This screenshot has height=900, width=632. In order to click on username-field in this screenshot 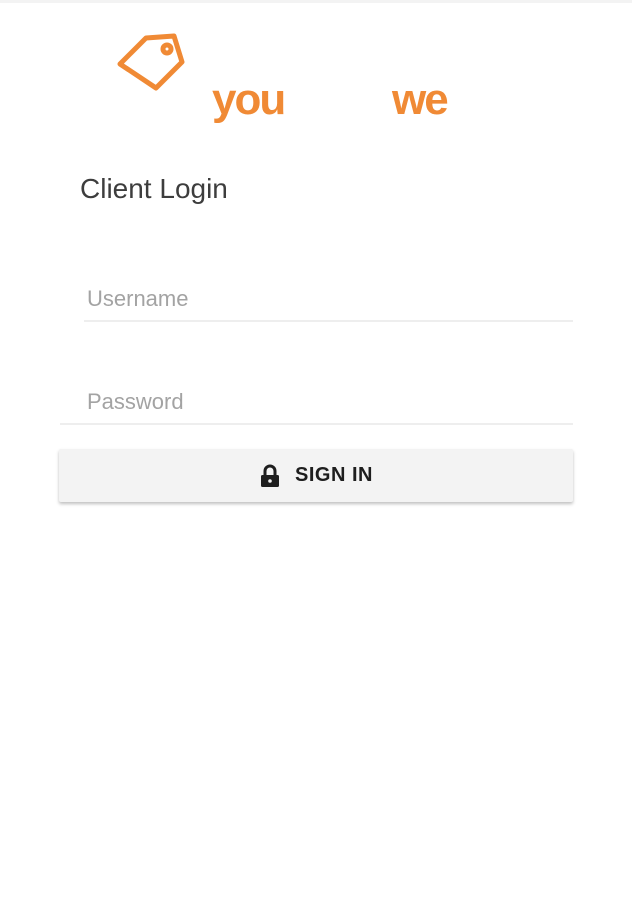, I will do `click(328, 299)`.